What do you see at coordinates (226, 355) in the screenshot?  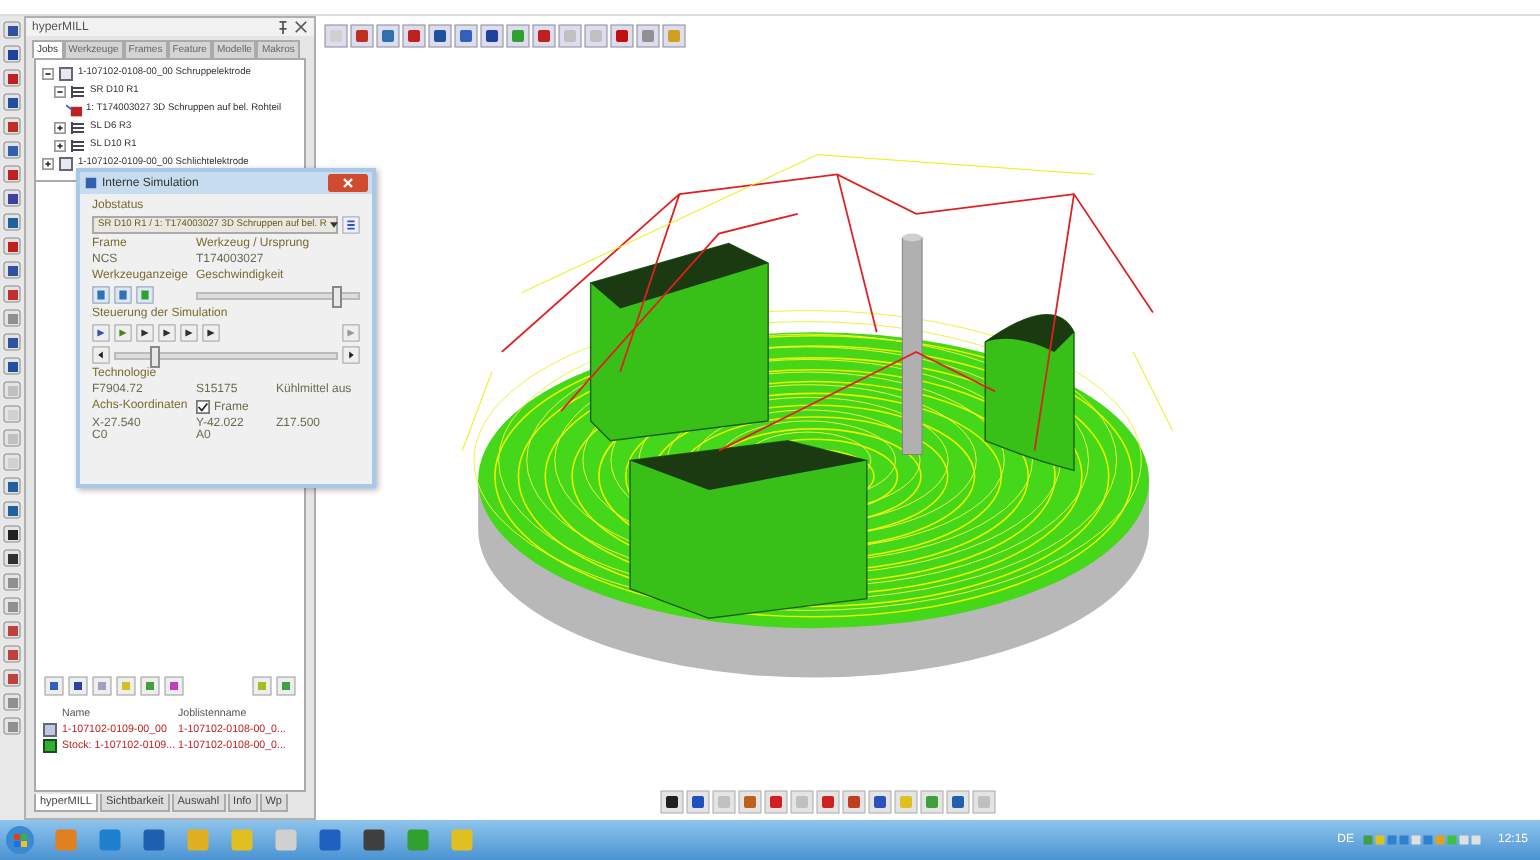 I see `timeline-slider` at bounding box center [226, 355].